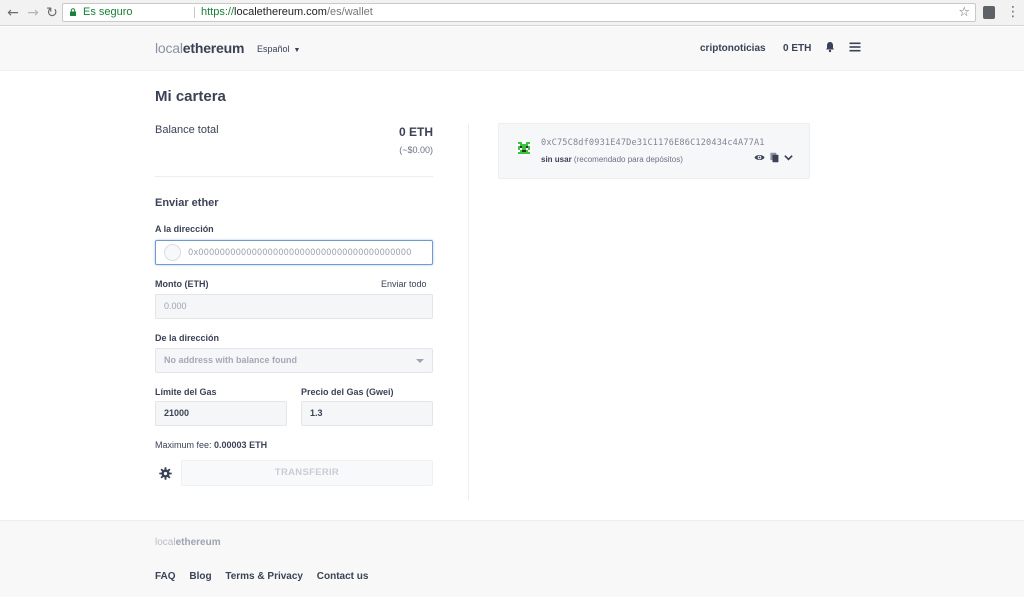 The image size is (1024, 597). I want to click on gas-limit-input: 21000, so click(221, 413).